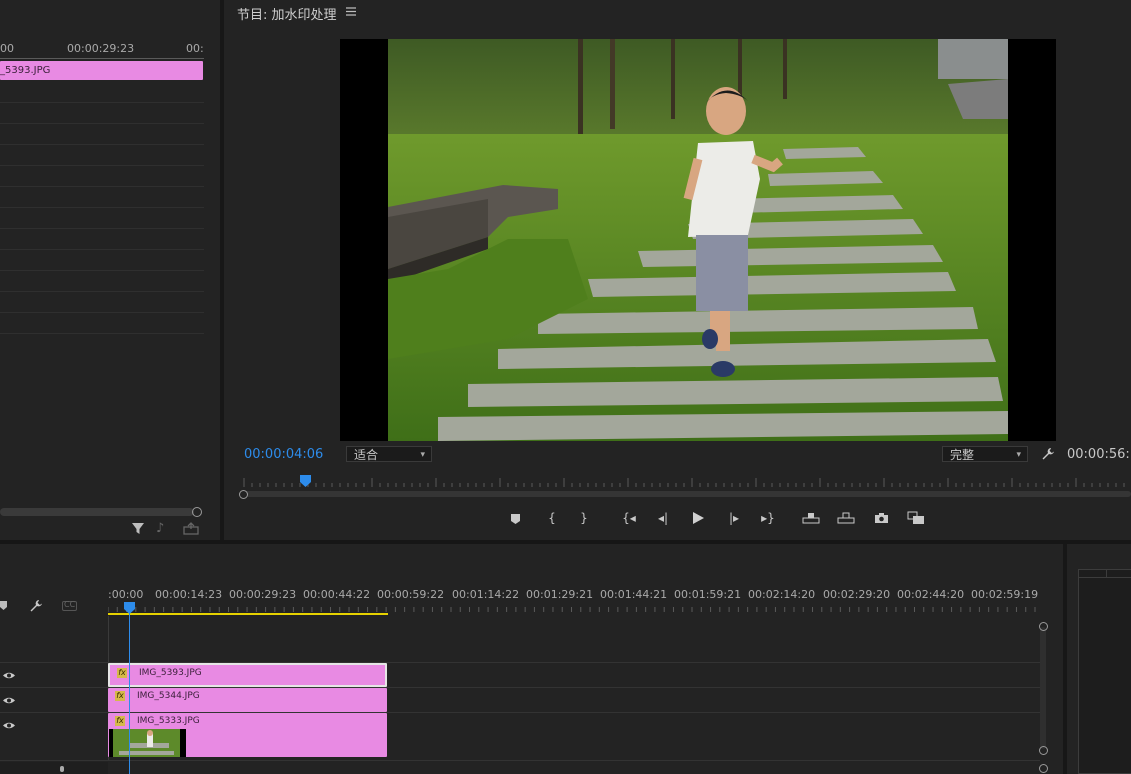  Describe the element at coordinates (698, 518) in the screenshot. I see `play-icon` at that location.